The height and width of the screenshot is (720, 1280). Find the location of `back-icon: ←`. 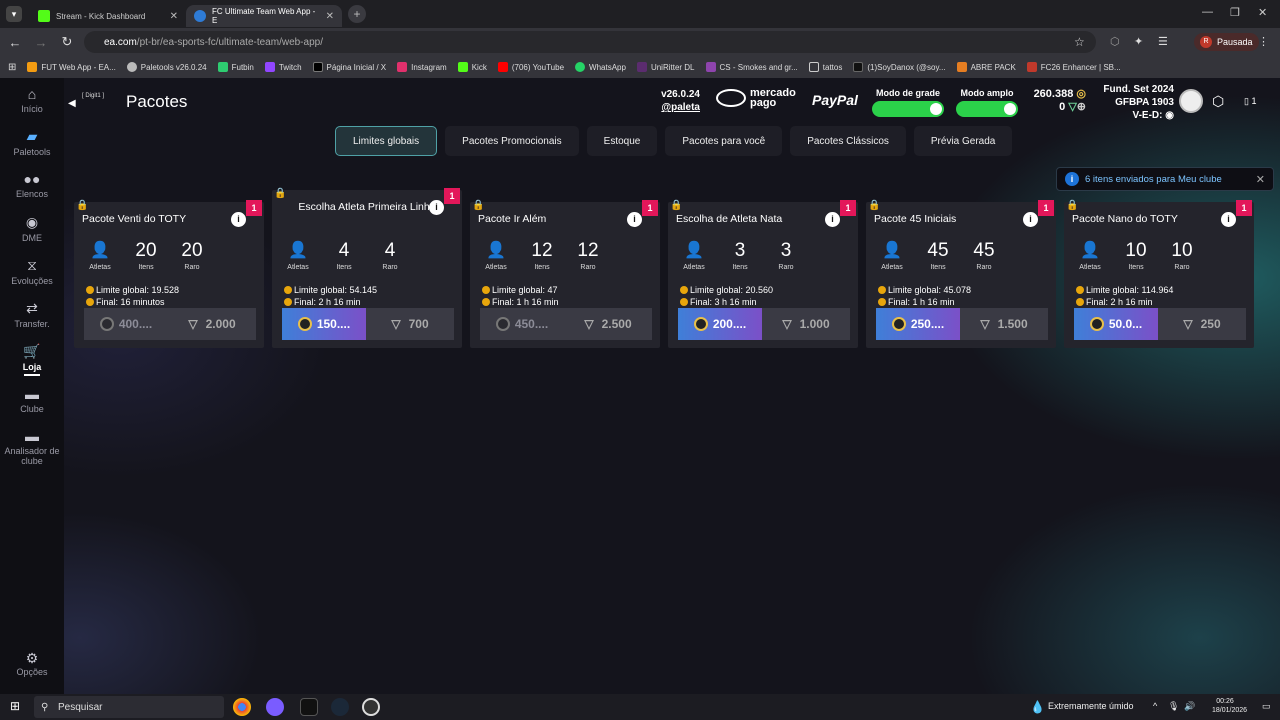

back-icon: ← is located at coordinates (15, 42).